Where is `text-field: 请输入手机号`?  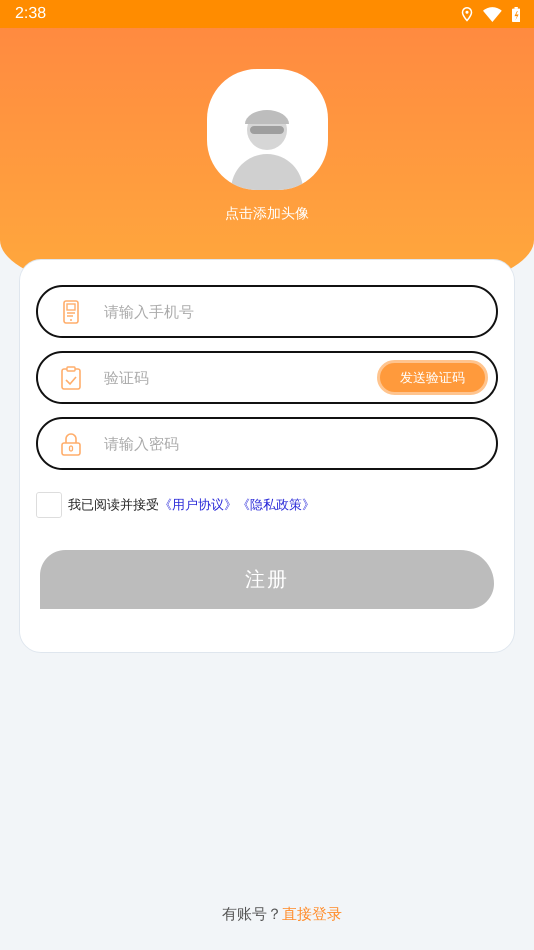 text-field: 请输入手机号 is located at coordinates (267, 311).